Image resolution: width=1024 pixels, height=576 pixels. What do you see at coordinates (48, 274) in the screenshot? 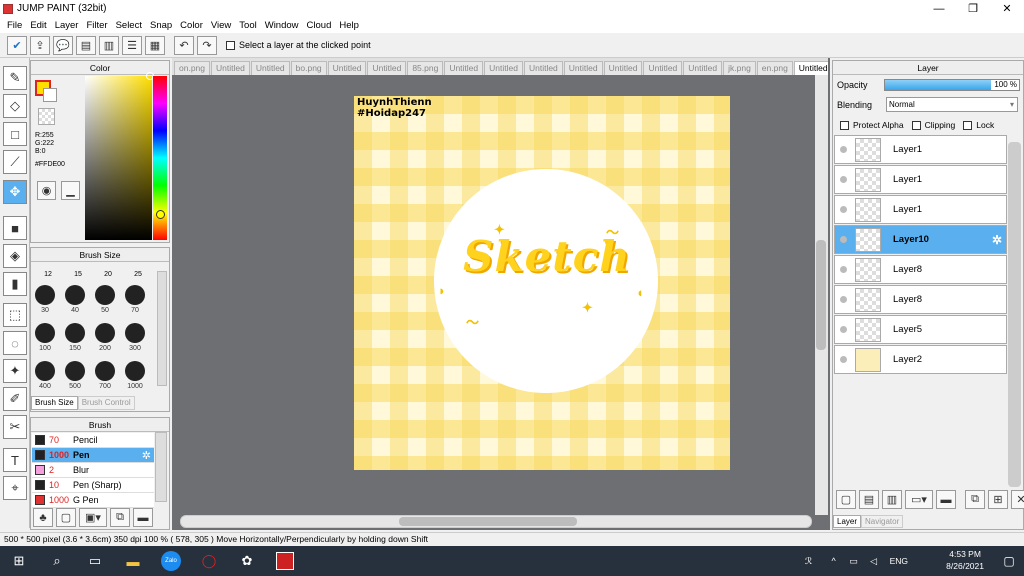
I see `brush-size-label: 12` at bounding box center [48, 274].